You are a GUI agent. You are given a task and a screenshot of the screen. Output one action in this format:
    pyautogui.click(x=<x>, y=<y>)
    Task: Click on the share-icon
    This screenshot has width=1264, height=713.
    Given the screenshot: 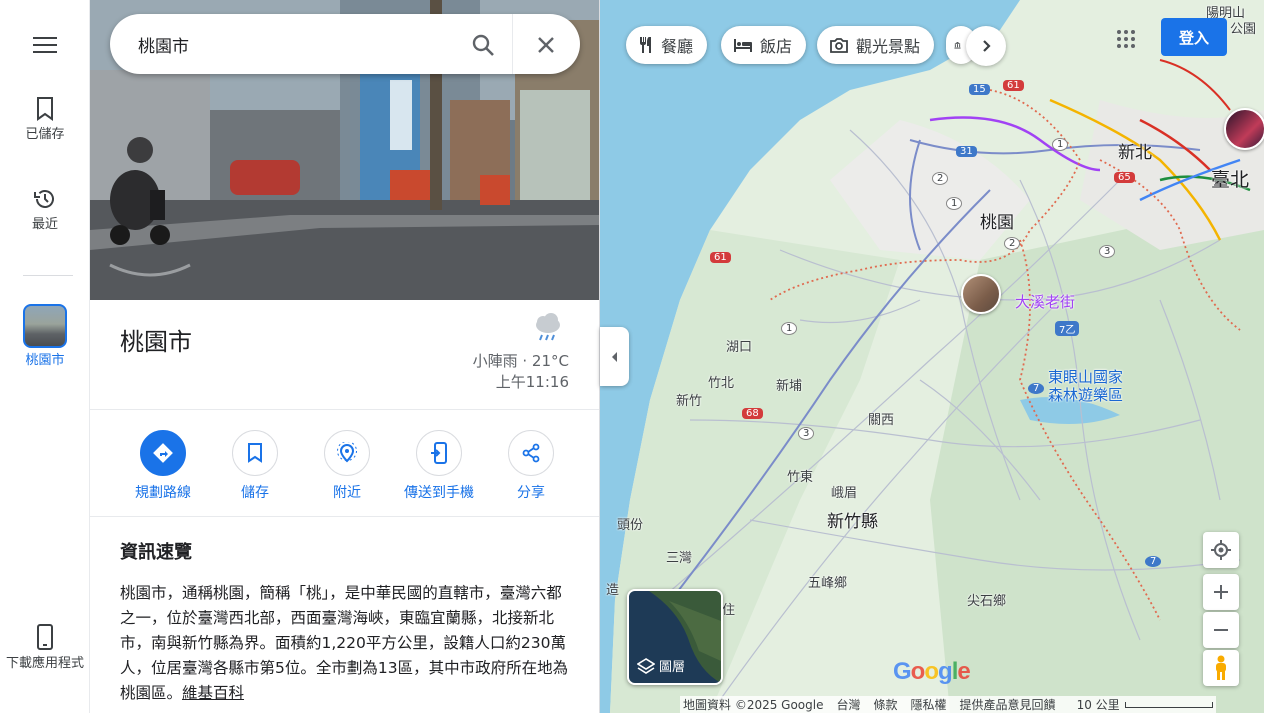 What is the action you would take?
    pyautogui.click(x=531, y=453)
    